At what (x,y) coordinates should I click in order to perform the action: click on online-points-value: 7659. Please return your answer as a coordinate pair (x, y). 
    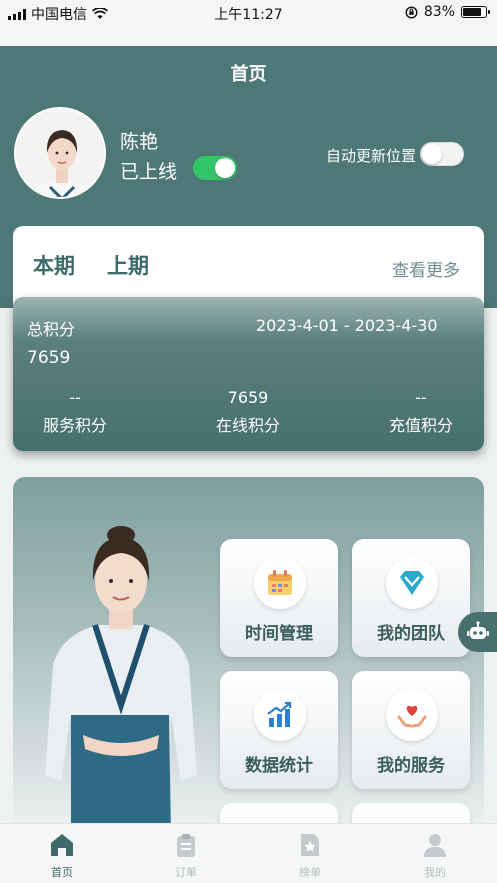
    Looking at the image, I should click on (248, 397).